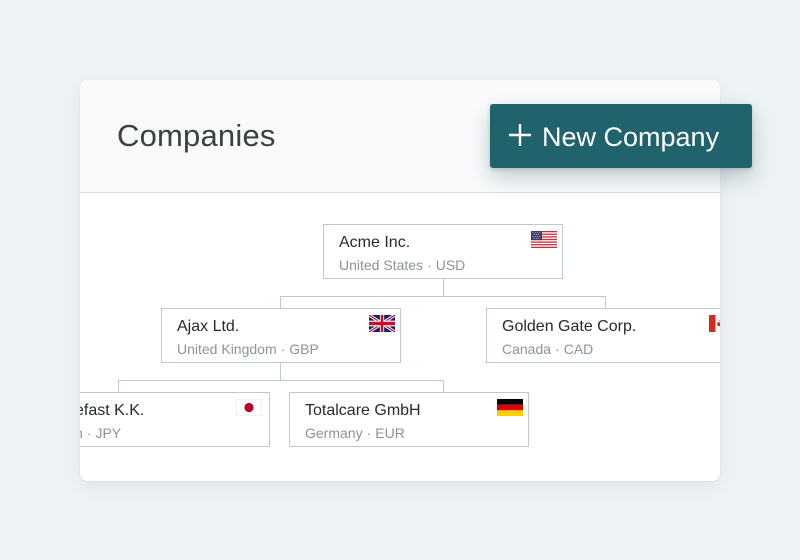 This screenshot has height=560, width=800. What do you see at coordinates (196, 135) in the screenshot?
I see `page-title: Companies` at bounding box center [196, 135].